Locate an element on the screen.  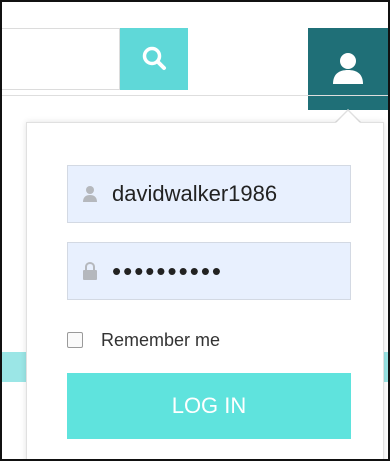
user-menu-button is located at coordinates (348, 69).